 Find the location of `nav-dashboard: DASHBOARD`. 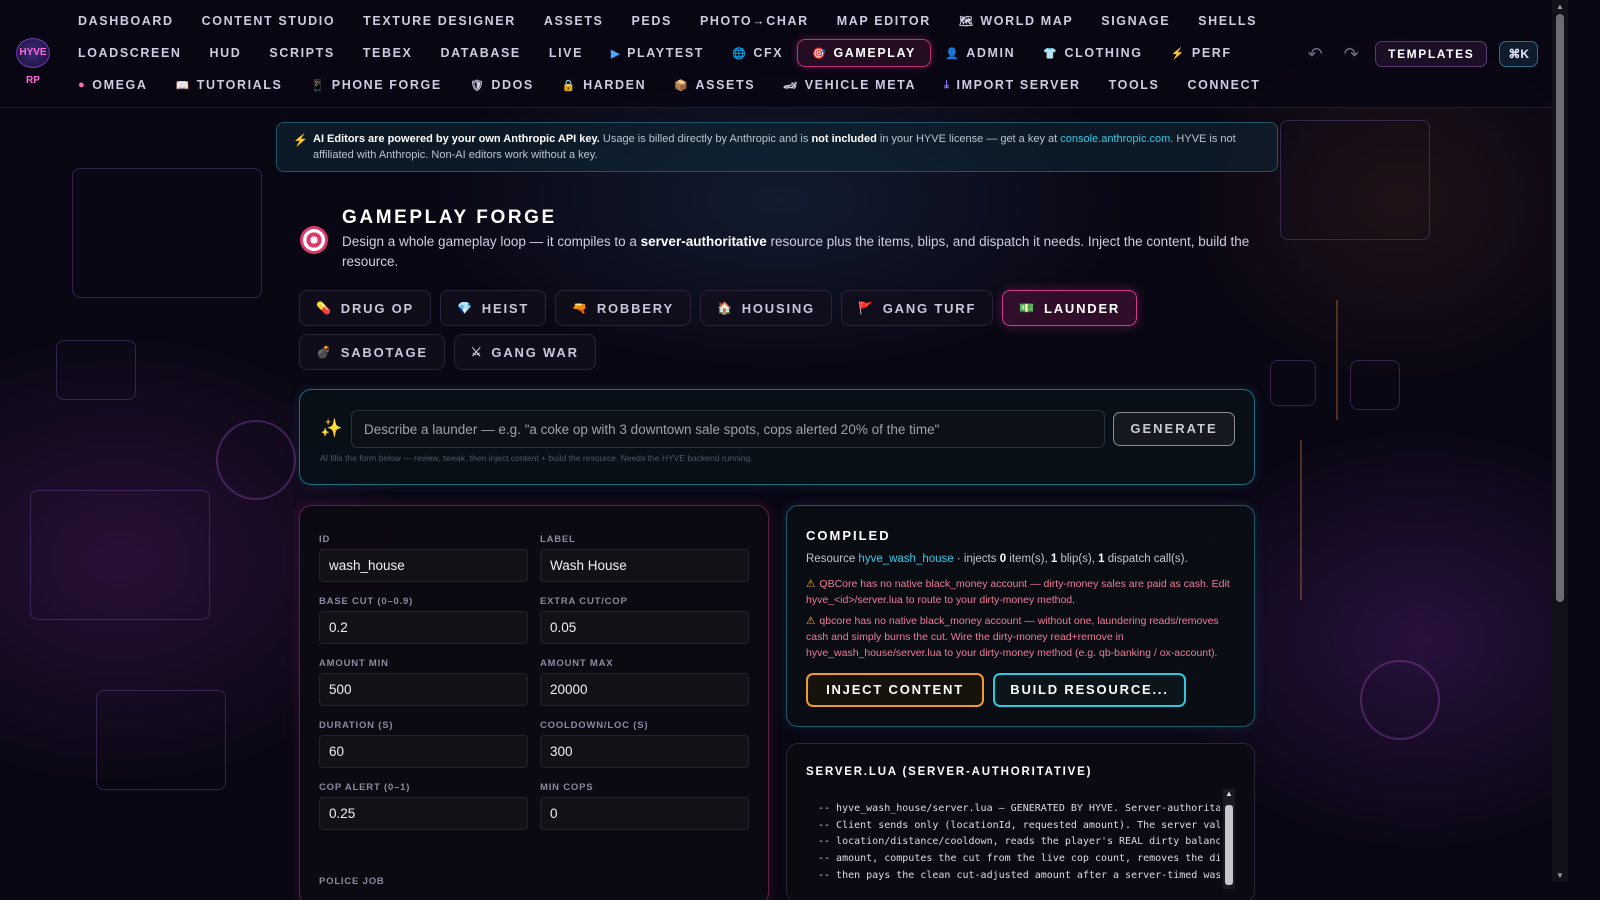

nav-dashboard: DASHBOARD is located at coordinates (126, 21).